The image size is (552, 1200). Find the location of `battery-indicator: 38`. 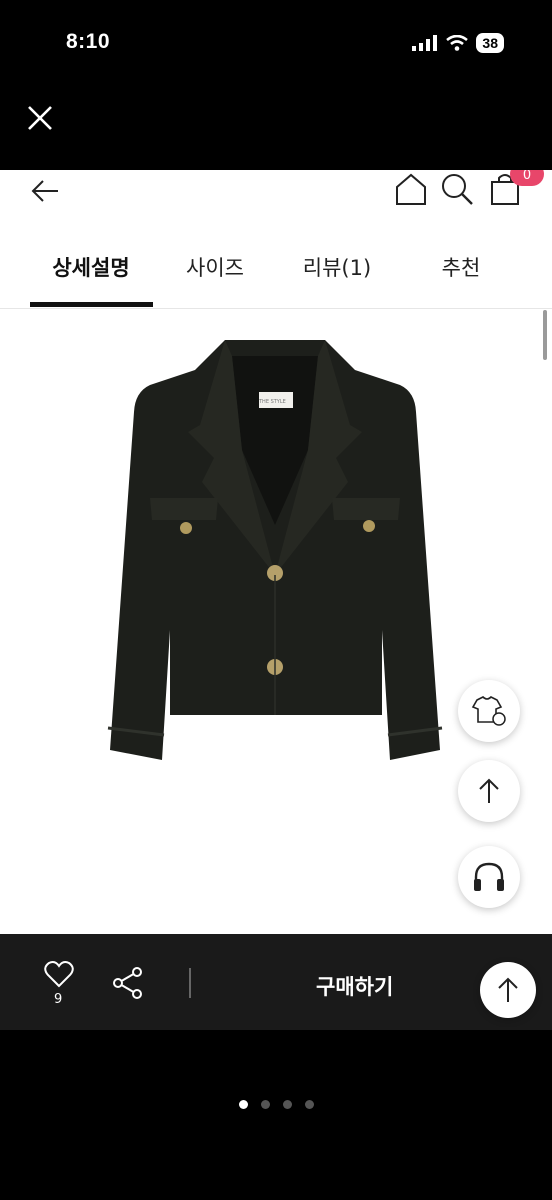

battery-indicator: 38 is located at coordinates (490, 43).